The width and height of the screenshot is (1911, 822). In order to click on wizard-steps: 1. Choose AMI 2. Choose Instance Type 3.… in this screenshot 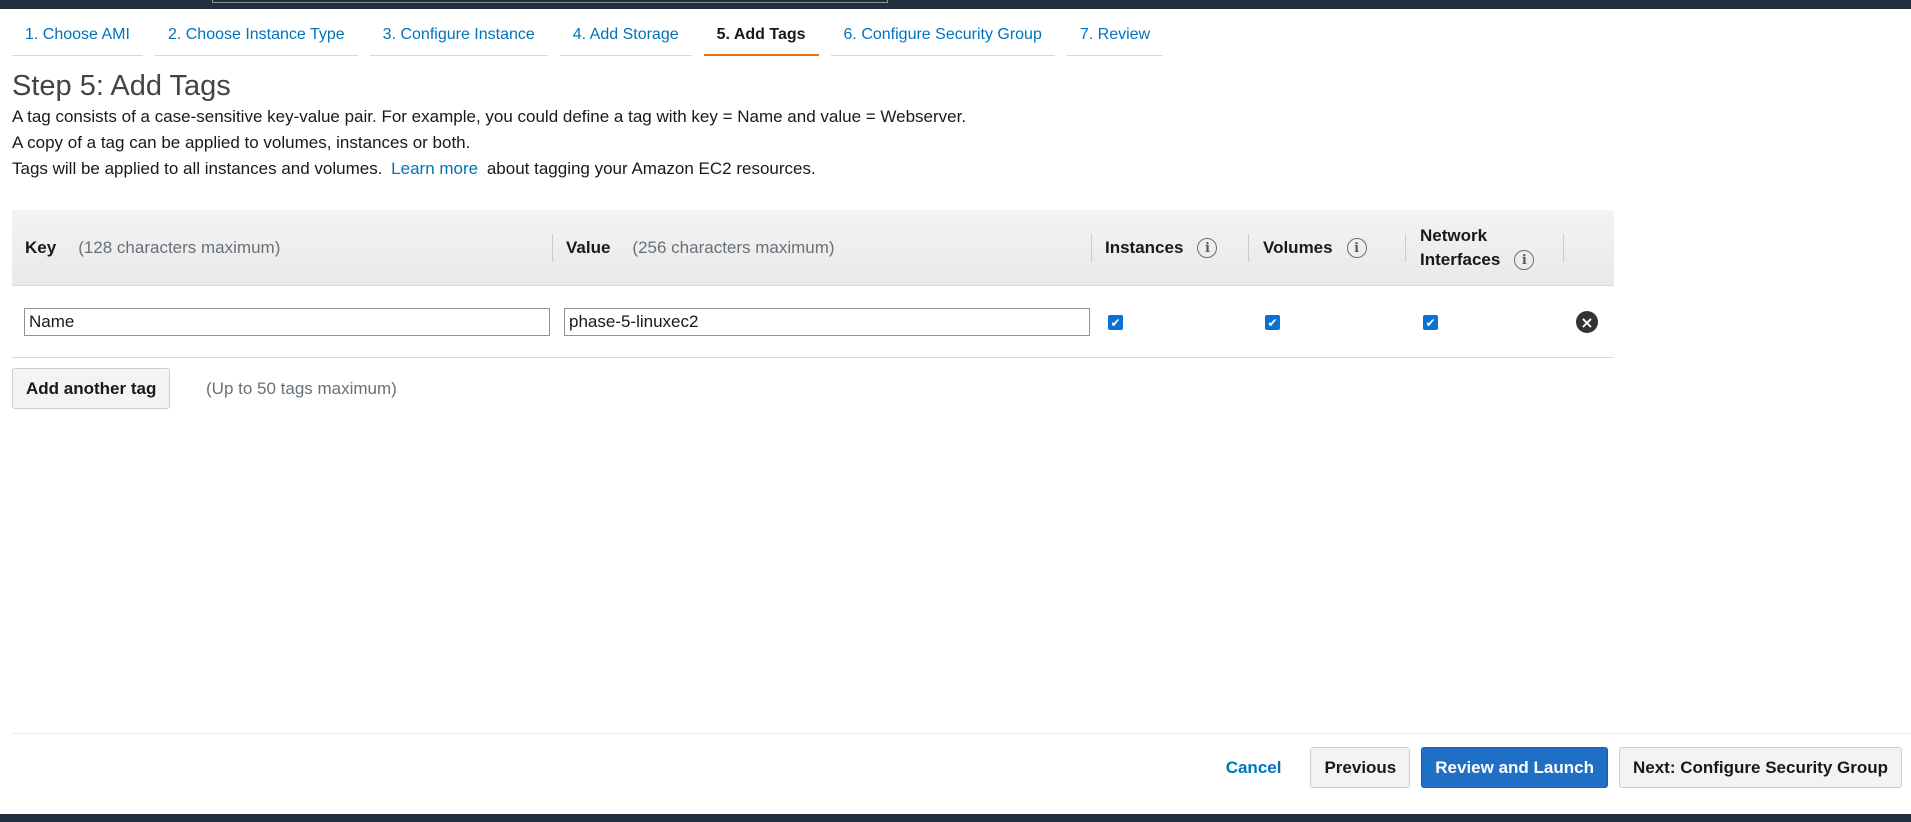, I will do `click(593, 37)`.